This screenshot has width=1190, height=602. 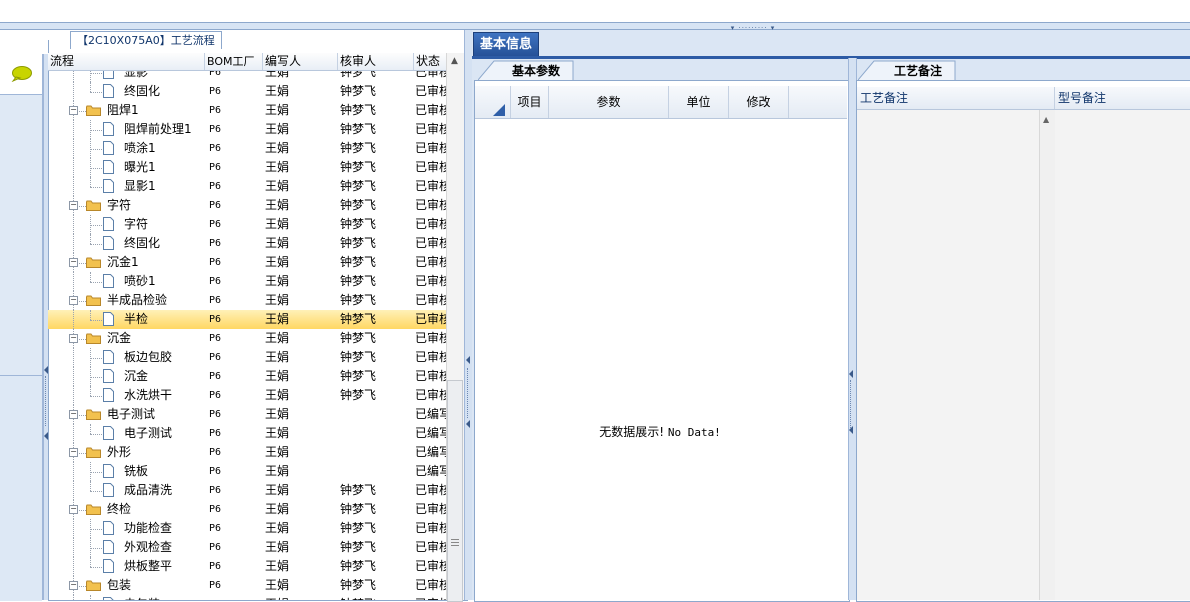 What do you see at coordinates (154, 585) in the screenshot?
I see `tree-node-label: 包装` at bounding box center [154, 585].